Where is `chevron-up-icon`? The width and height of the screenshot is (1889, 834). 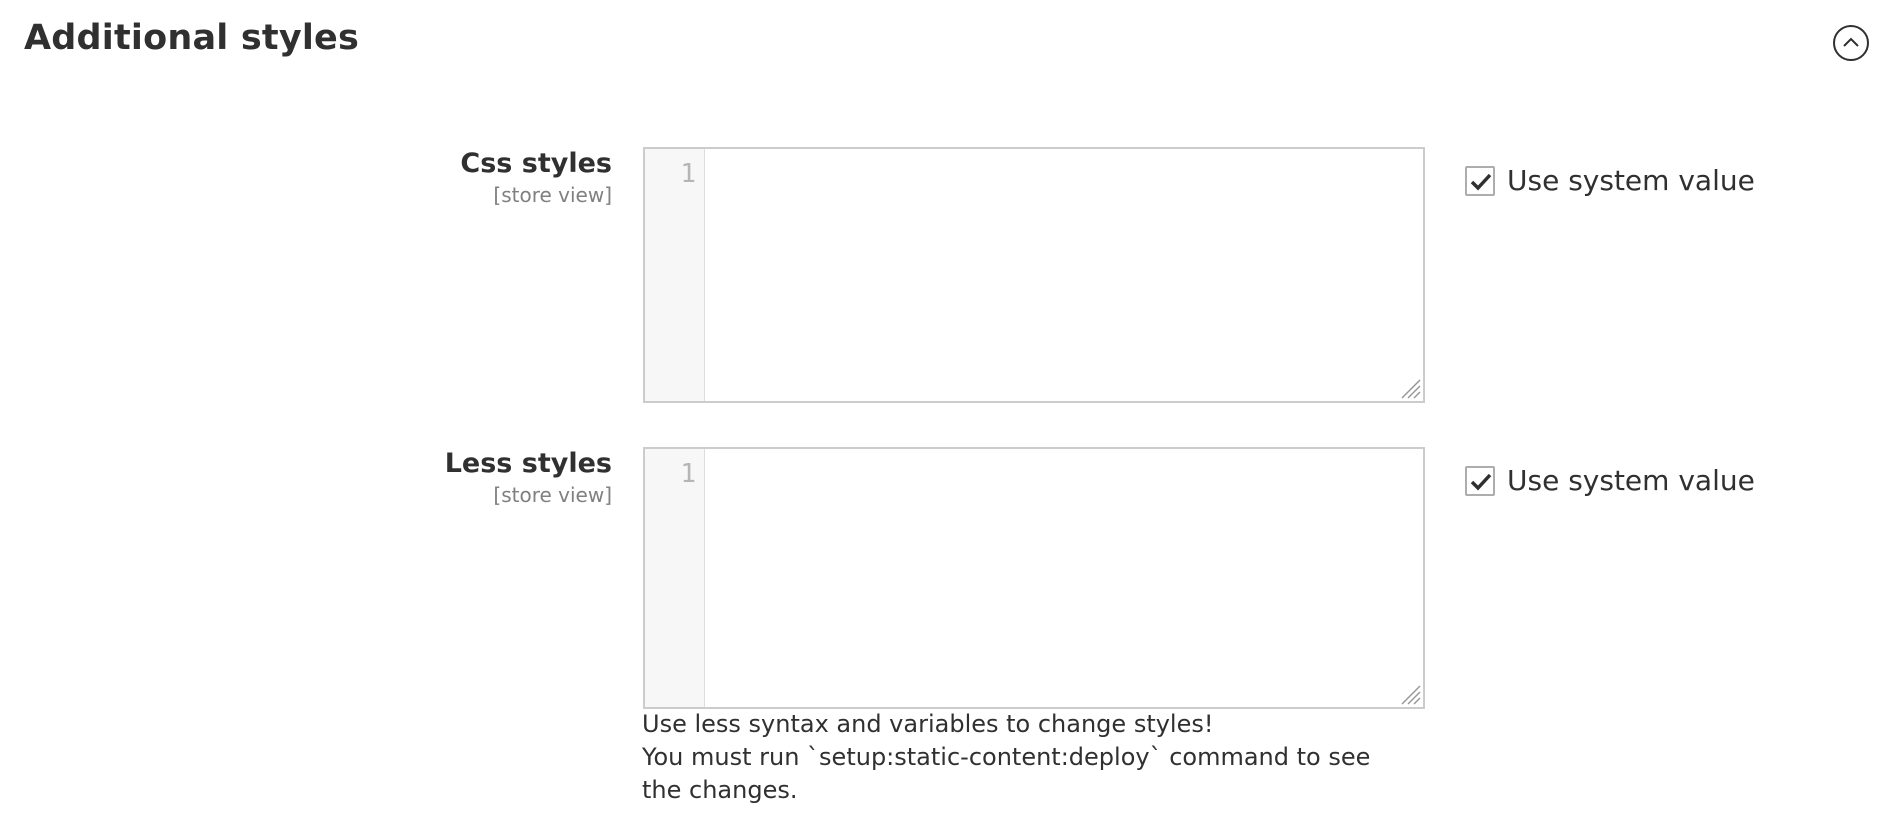
chevron-up-icon is located at coordinates (1851, 42).